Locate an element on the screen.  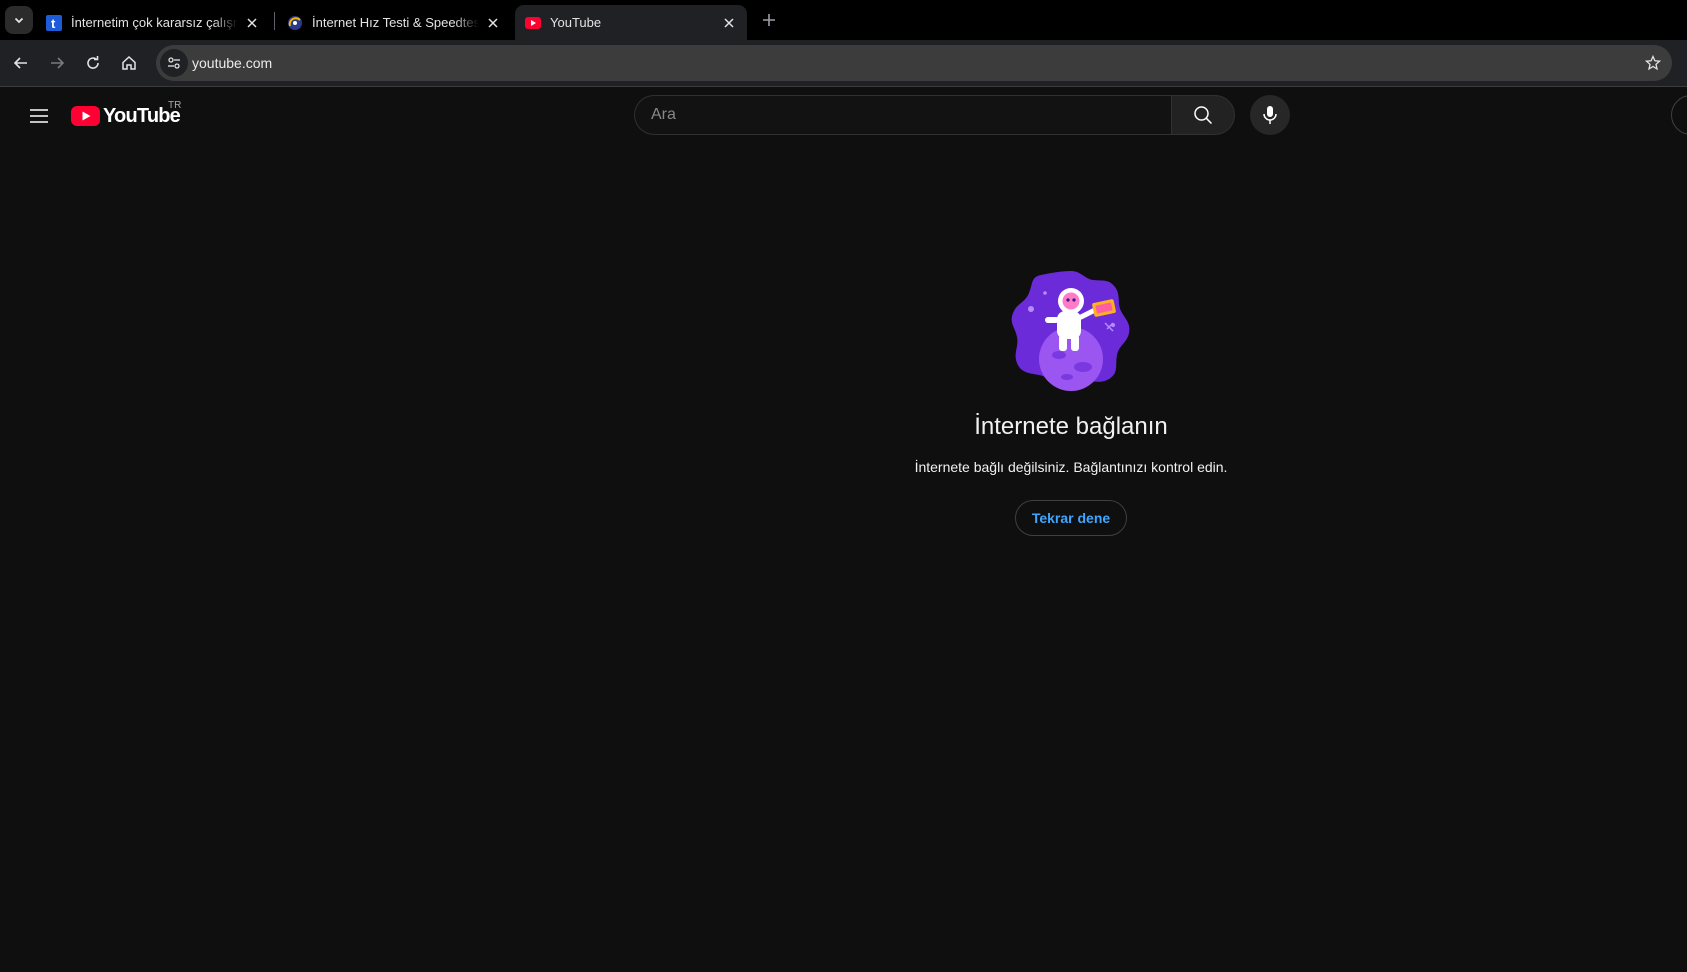
bookmark-button is located at coordinates (1653, 63).